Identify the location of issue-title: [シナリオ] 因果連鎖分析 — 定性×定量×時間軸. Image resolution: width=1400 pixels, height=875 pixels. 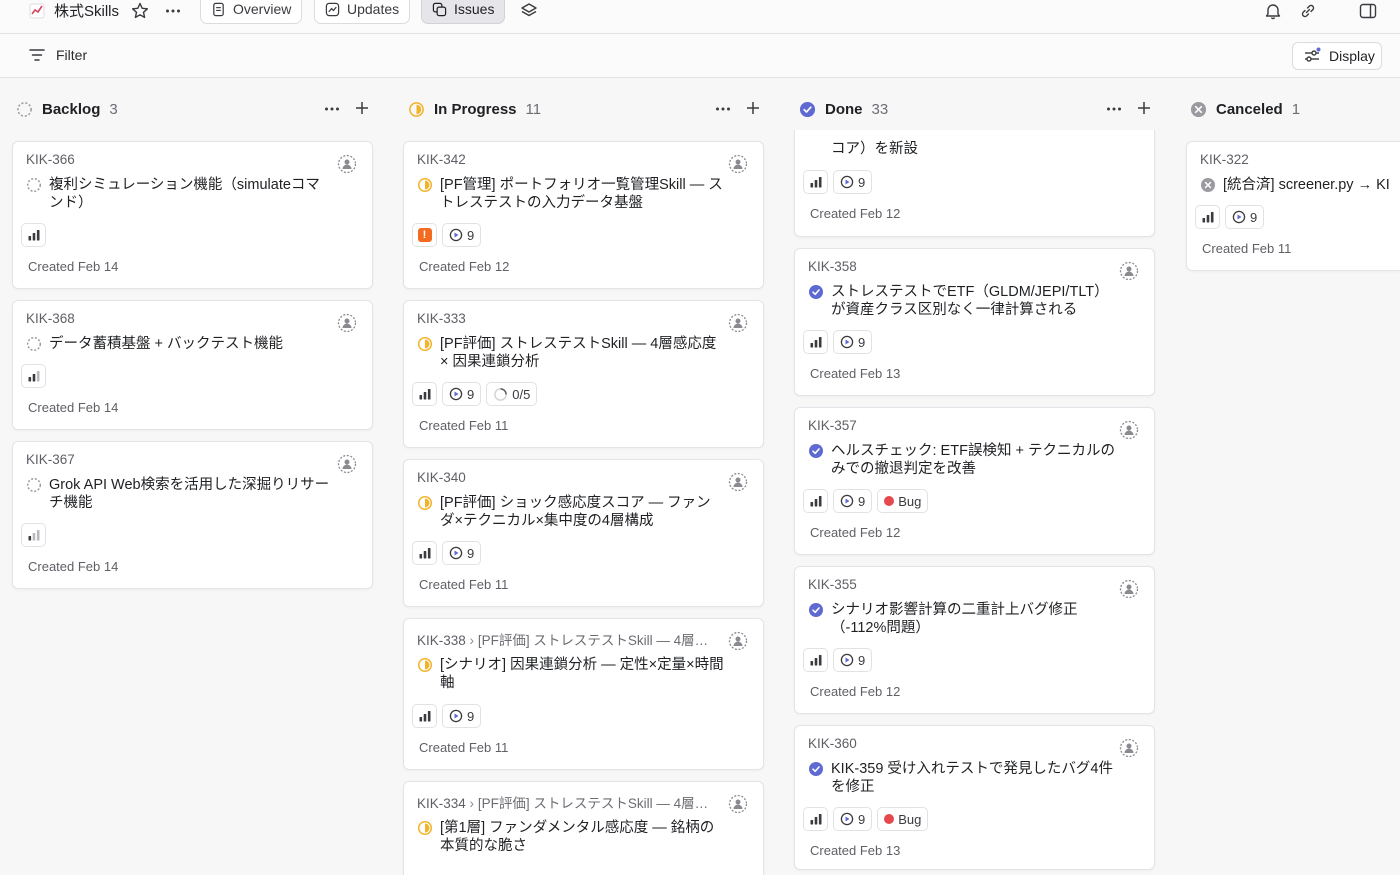
(582, 674).